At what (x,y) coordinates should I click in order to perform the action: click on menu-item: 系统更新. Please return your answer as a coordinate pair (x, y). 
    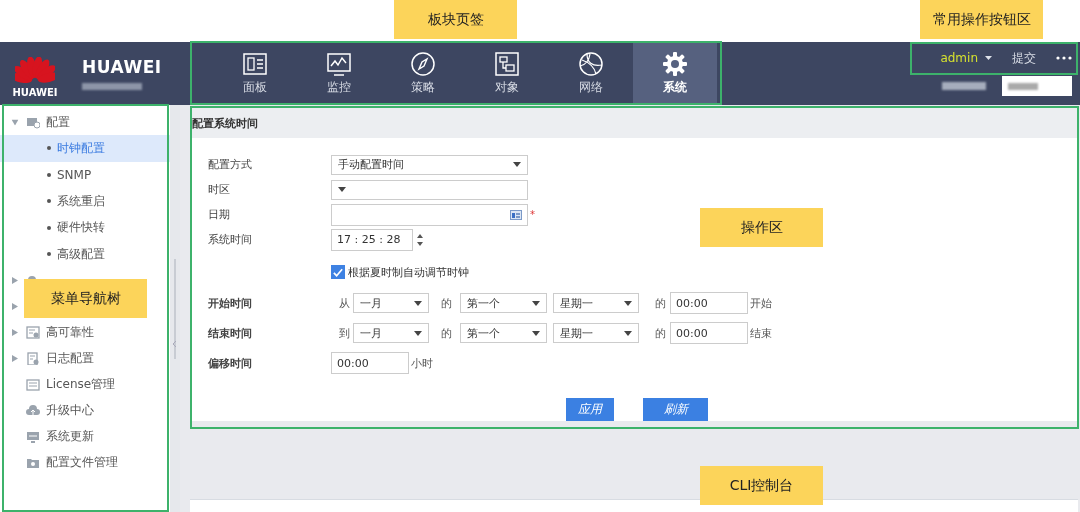
    Looking at the image, I should click on (70, 436).